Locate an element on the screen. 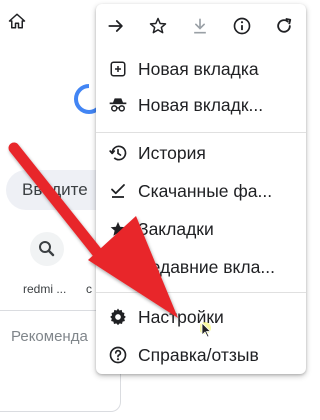 This screenshot has width=320, height=420. menu-item-help-feedback: Справка/отзыв is located at coordinates (201, 355).